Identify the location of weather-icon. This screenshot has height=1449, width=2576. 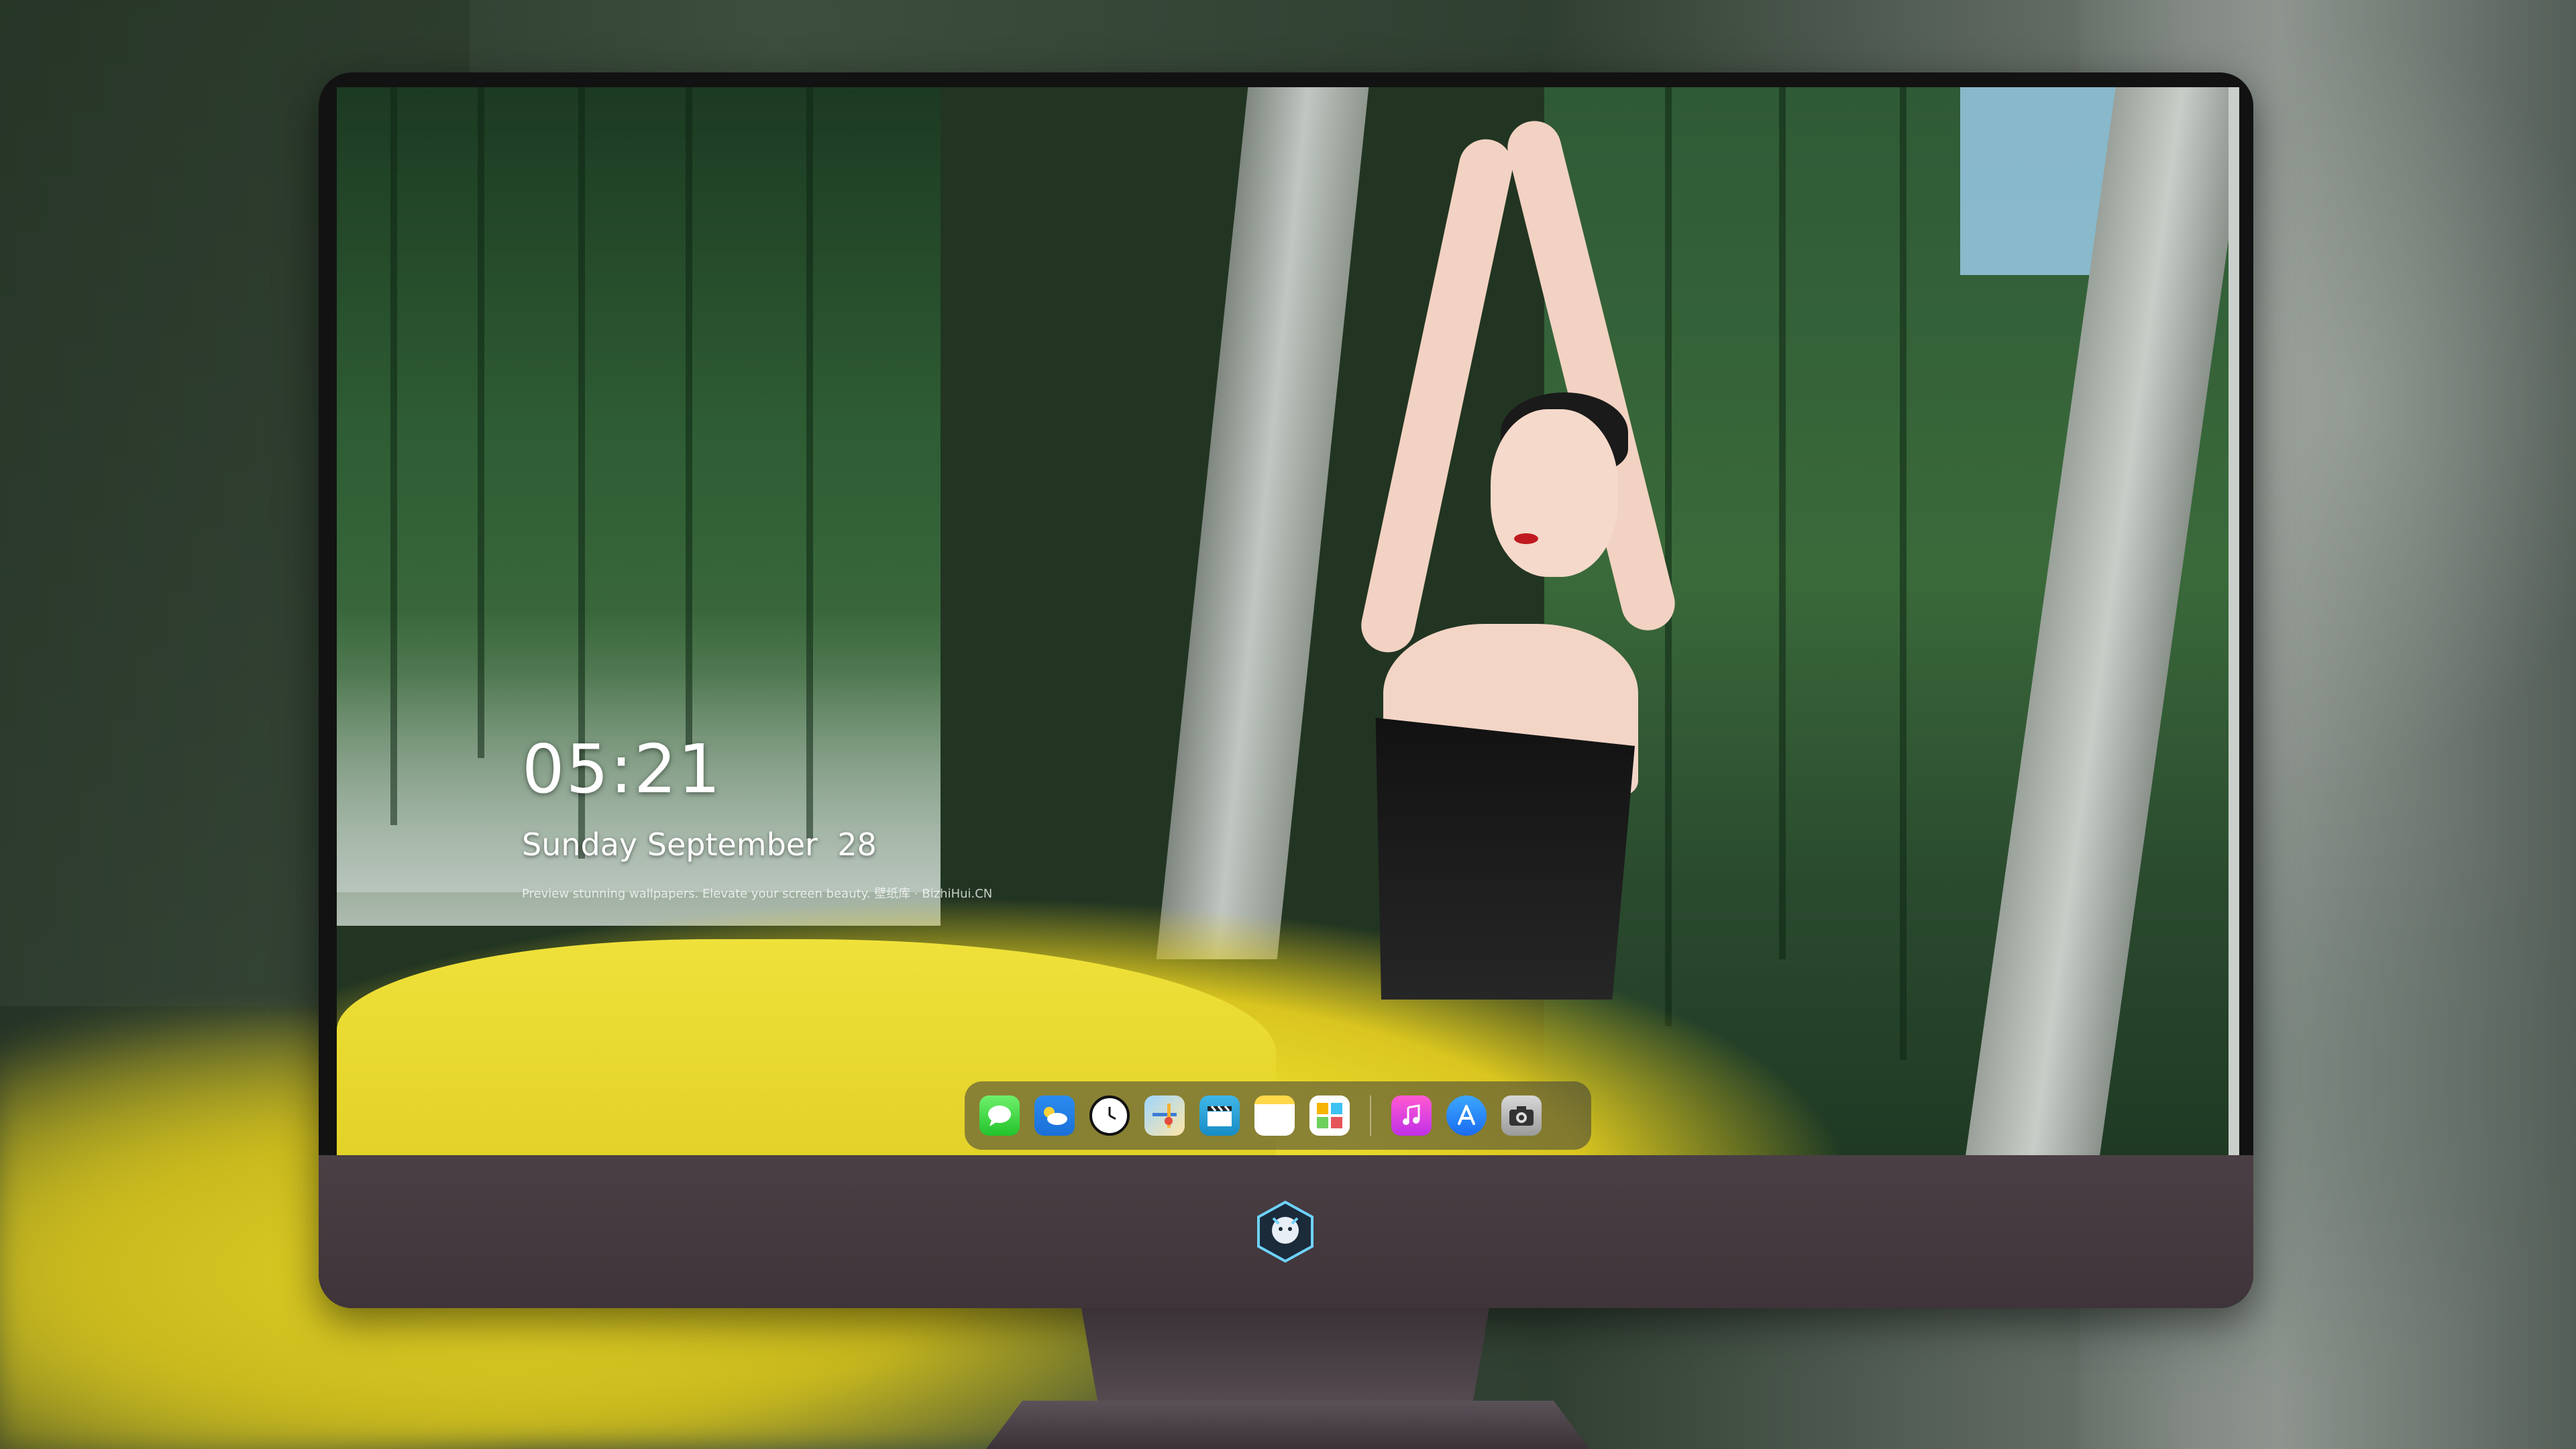
(1054, 1115).